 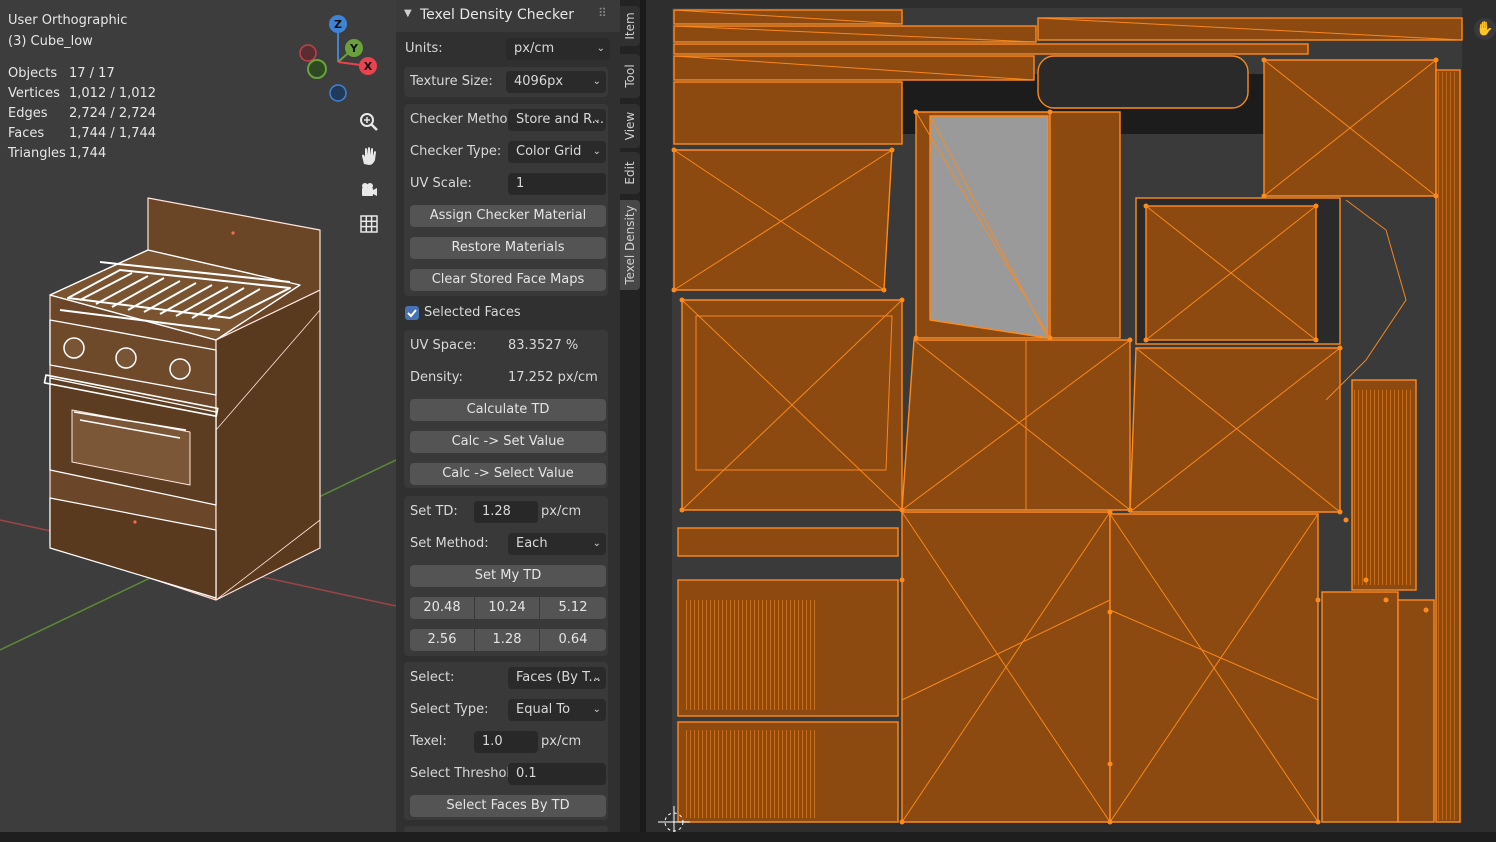 I want to click on svg-text: Z, so click(x=338, y=24).